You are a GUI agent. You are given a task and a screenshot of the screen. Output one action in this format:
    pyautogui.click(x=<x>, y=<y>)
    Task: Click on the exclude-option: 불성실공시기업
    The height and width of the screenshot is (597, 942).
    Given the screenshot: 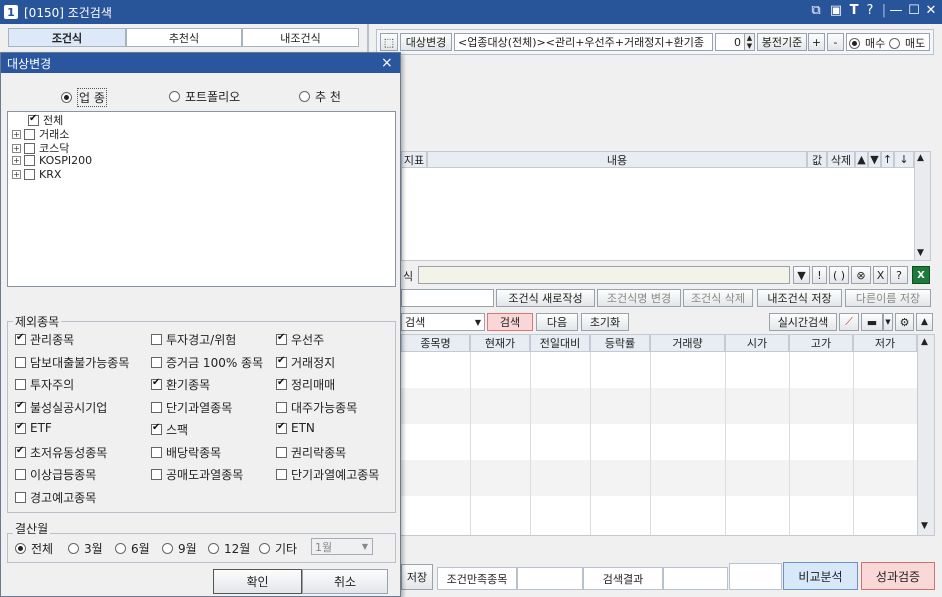 What is the action you would take?
    pyautogui.click(x=61, y=407)
    